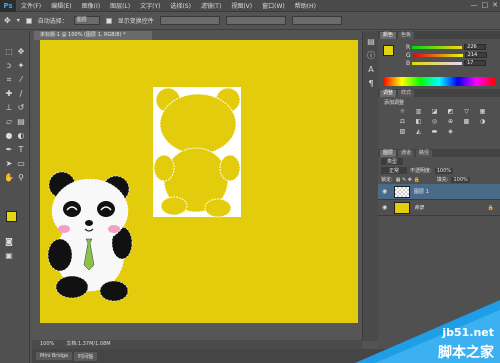  Describe the element at coordinates (371, 84) in the screenshot. I see `paragraph-panel-icon: ¶` at that location.